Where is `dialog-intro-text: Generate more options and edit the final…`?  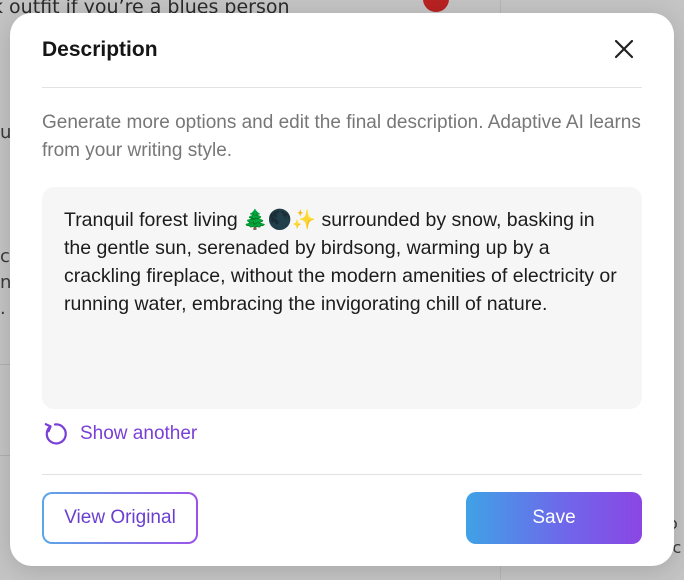 dialog-intro-text: Generate more options and edit the final… is located at coordinates (341, 136).